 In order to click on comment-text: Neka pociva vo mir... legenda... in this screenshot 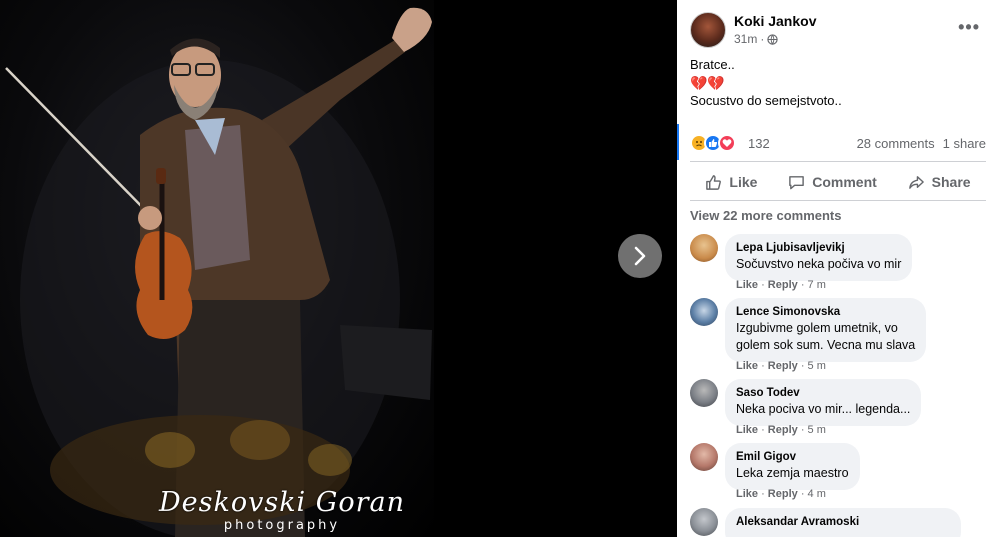, I will do `click(823, 409)`.